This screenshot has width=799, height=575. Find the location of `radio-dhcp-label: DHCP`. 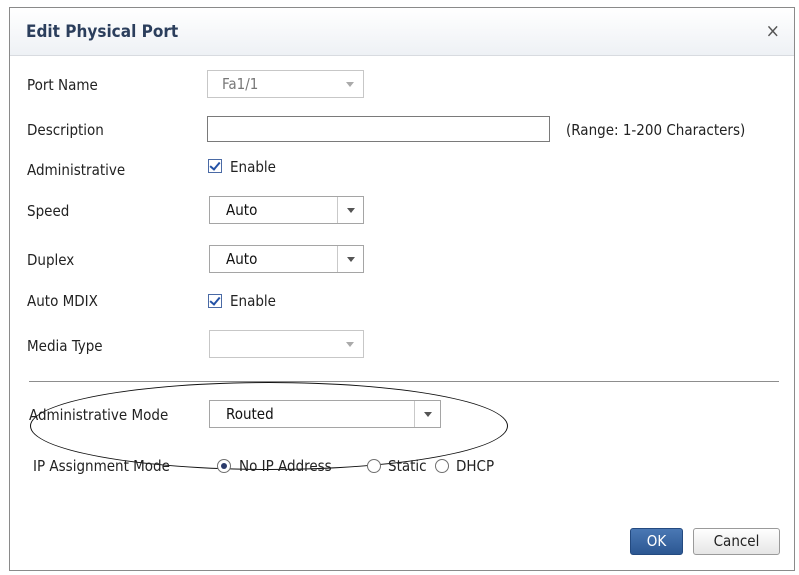

radio-dhcp-label: DHCP is located at coordinates (475, 466).